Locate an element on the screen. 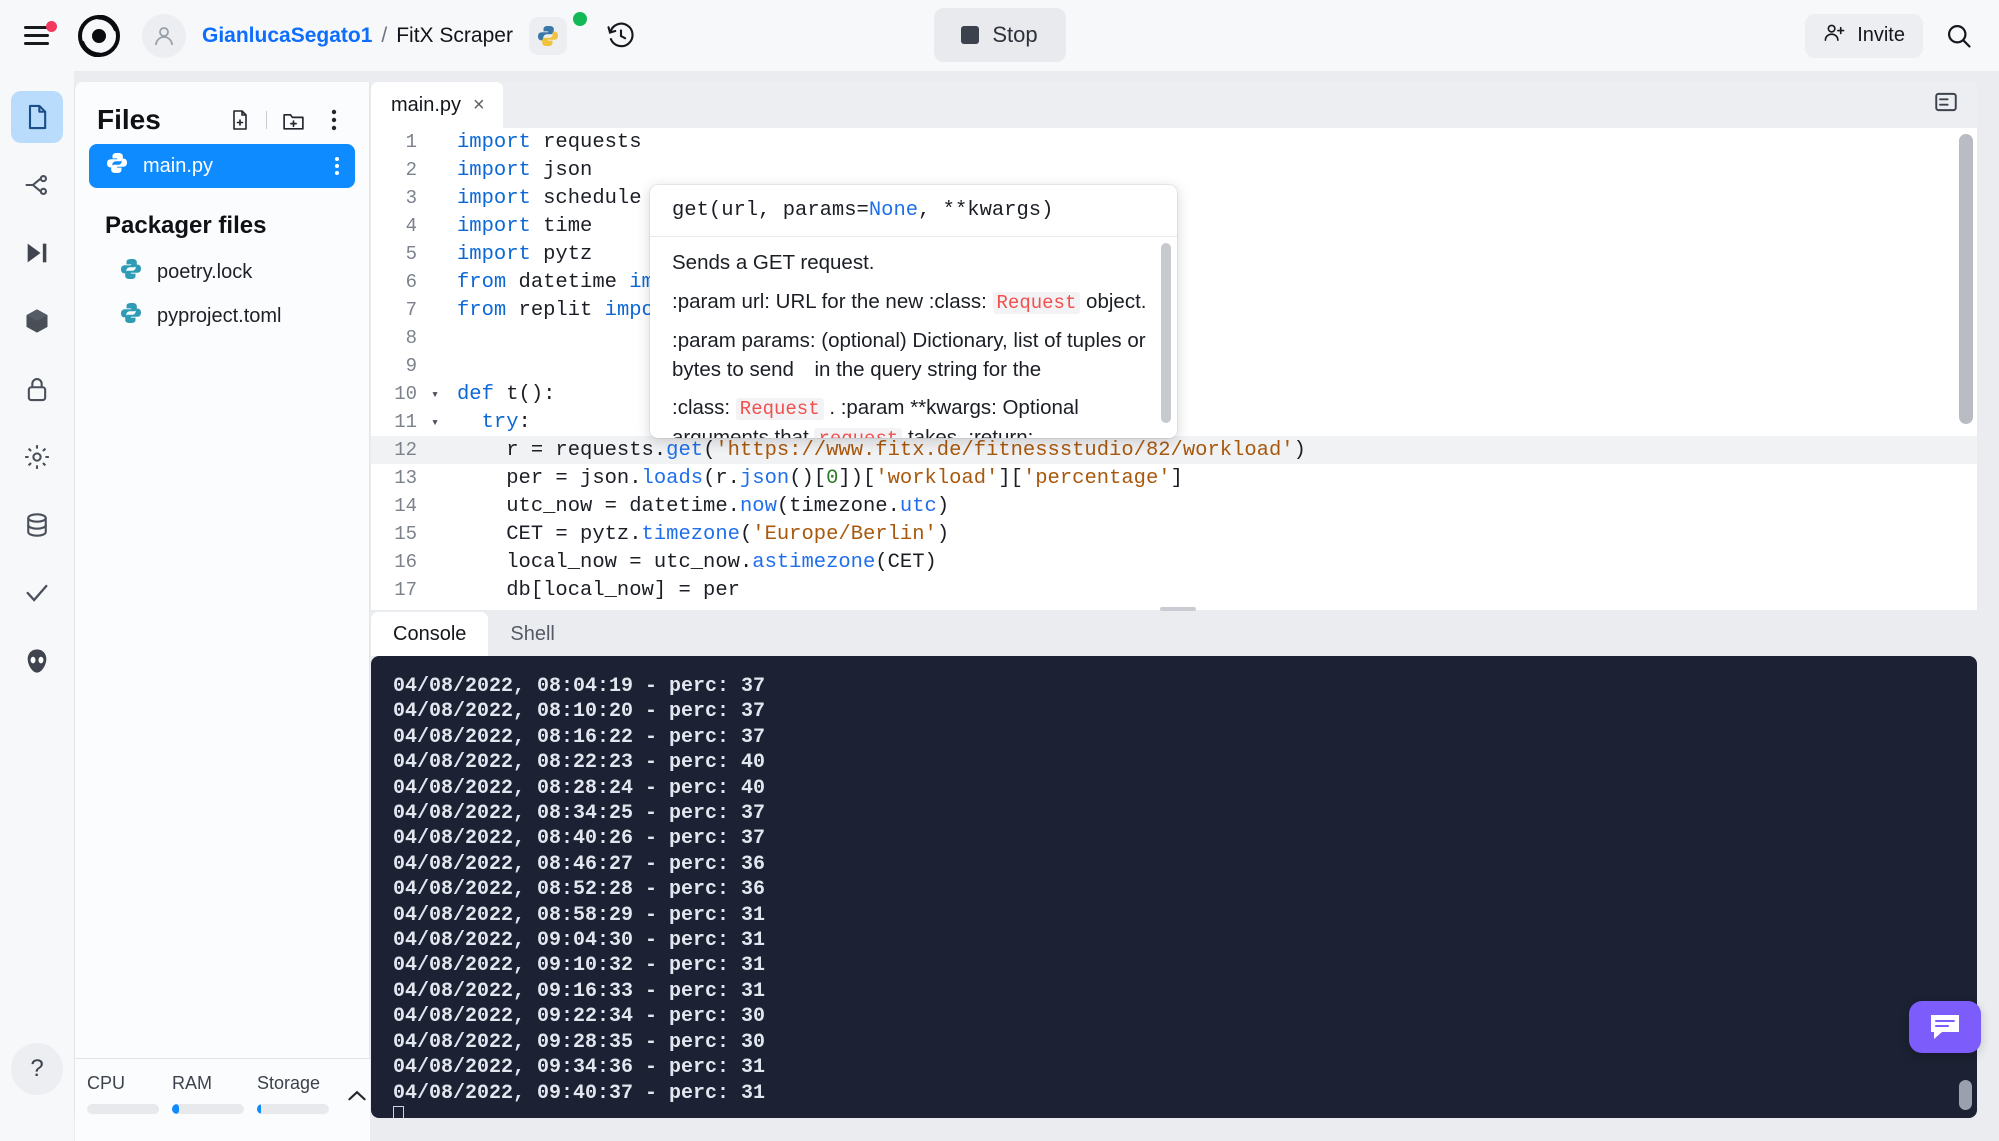 This screenshot has width=1999, height=1141. toolbar-divider is located at coordinates (266, 120).